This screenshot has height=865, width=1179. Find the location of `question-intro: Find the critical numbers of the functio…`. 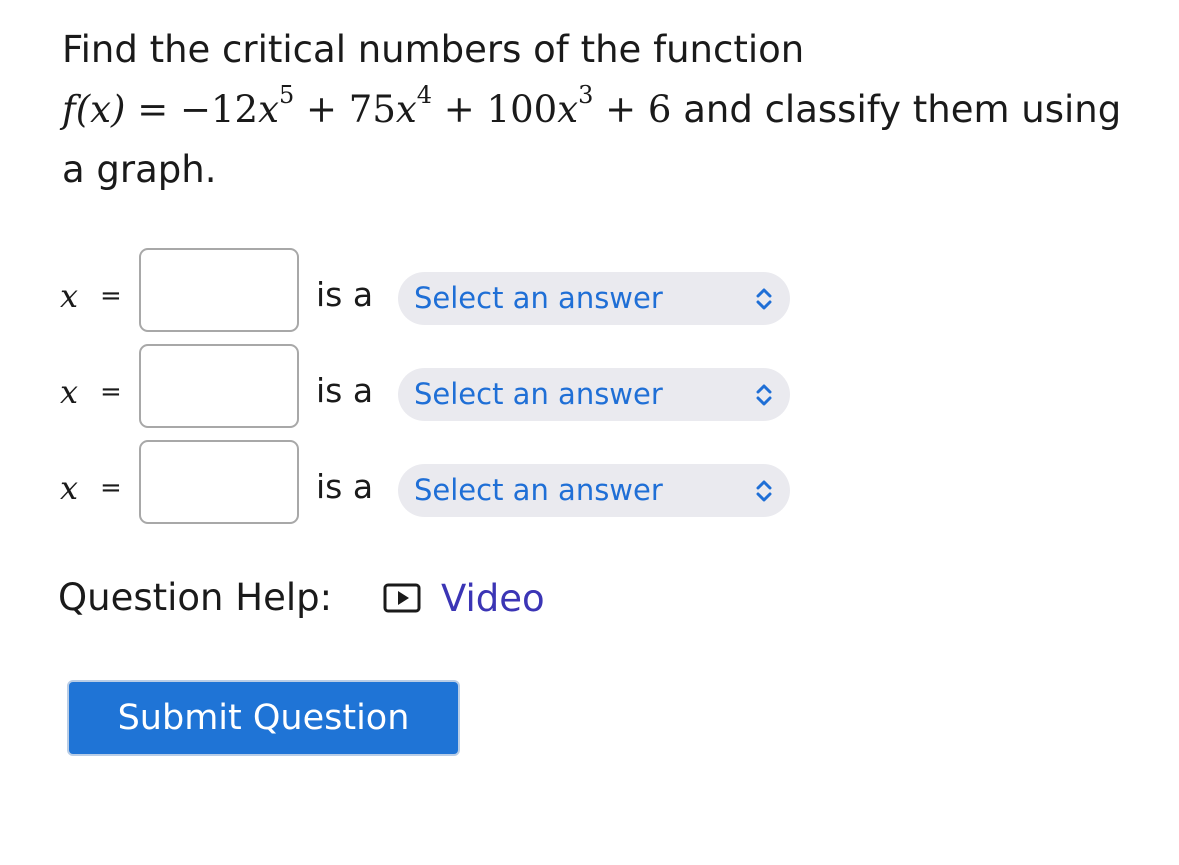

question-intro: Find the critical numbers of the functio… is located at coordinates (433, 49).